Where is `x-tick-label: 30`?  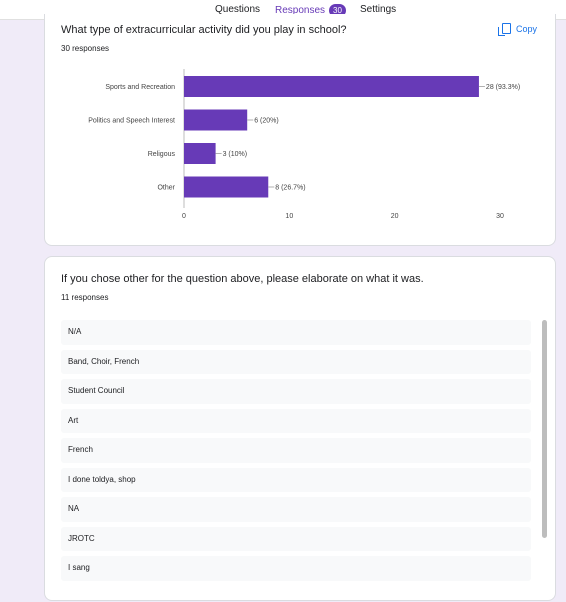
x-tick-label: 30 is located at coordinates (500, 216).